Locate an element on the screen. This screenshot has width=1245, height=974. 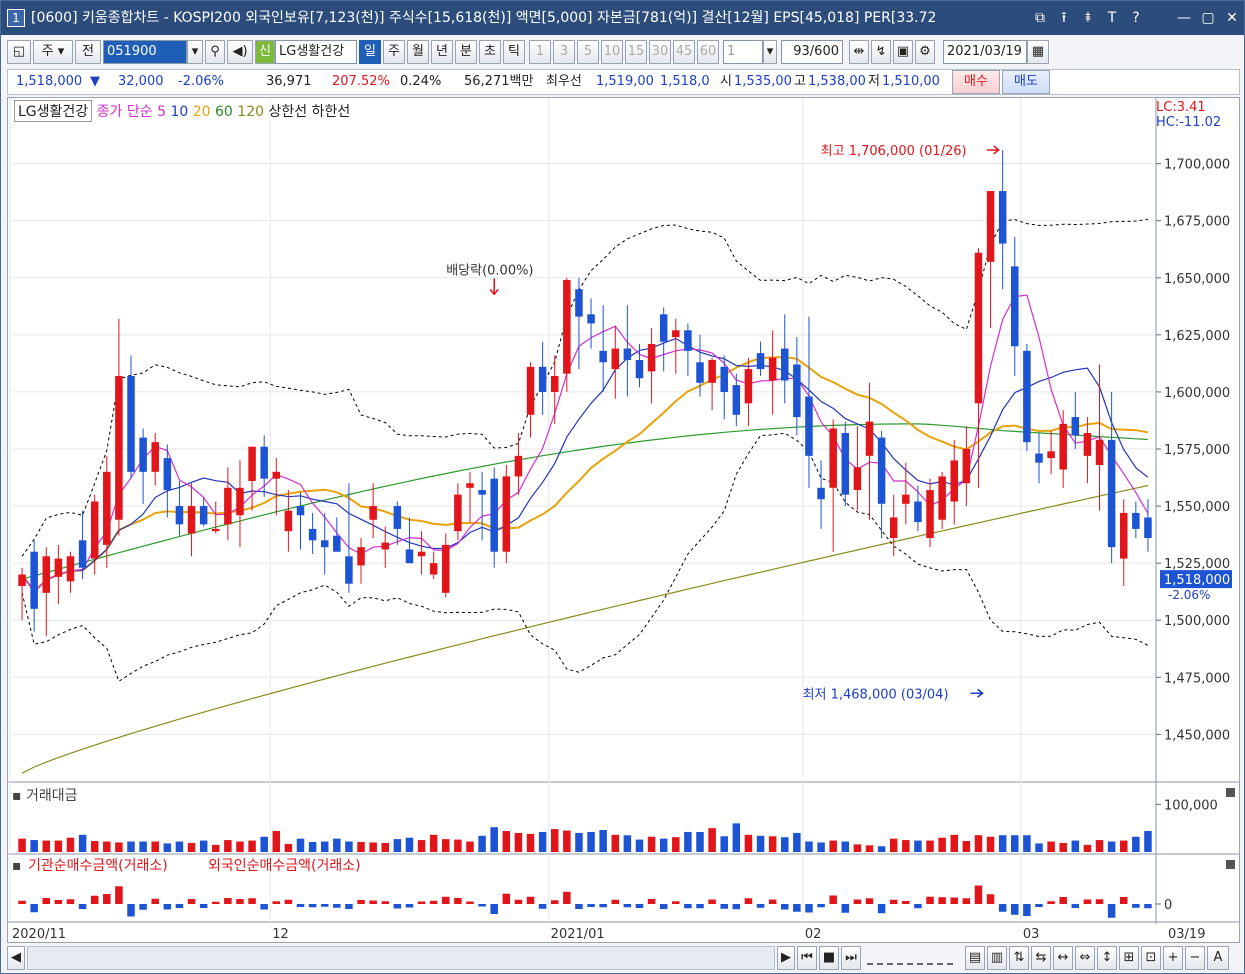
stop-icon: ■ is located at coordinates (829, 958).